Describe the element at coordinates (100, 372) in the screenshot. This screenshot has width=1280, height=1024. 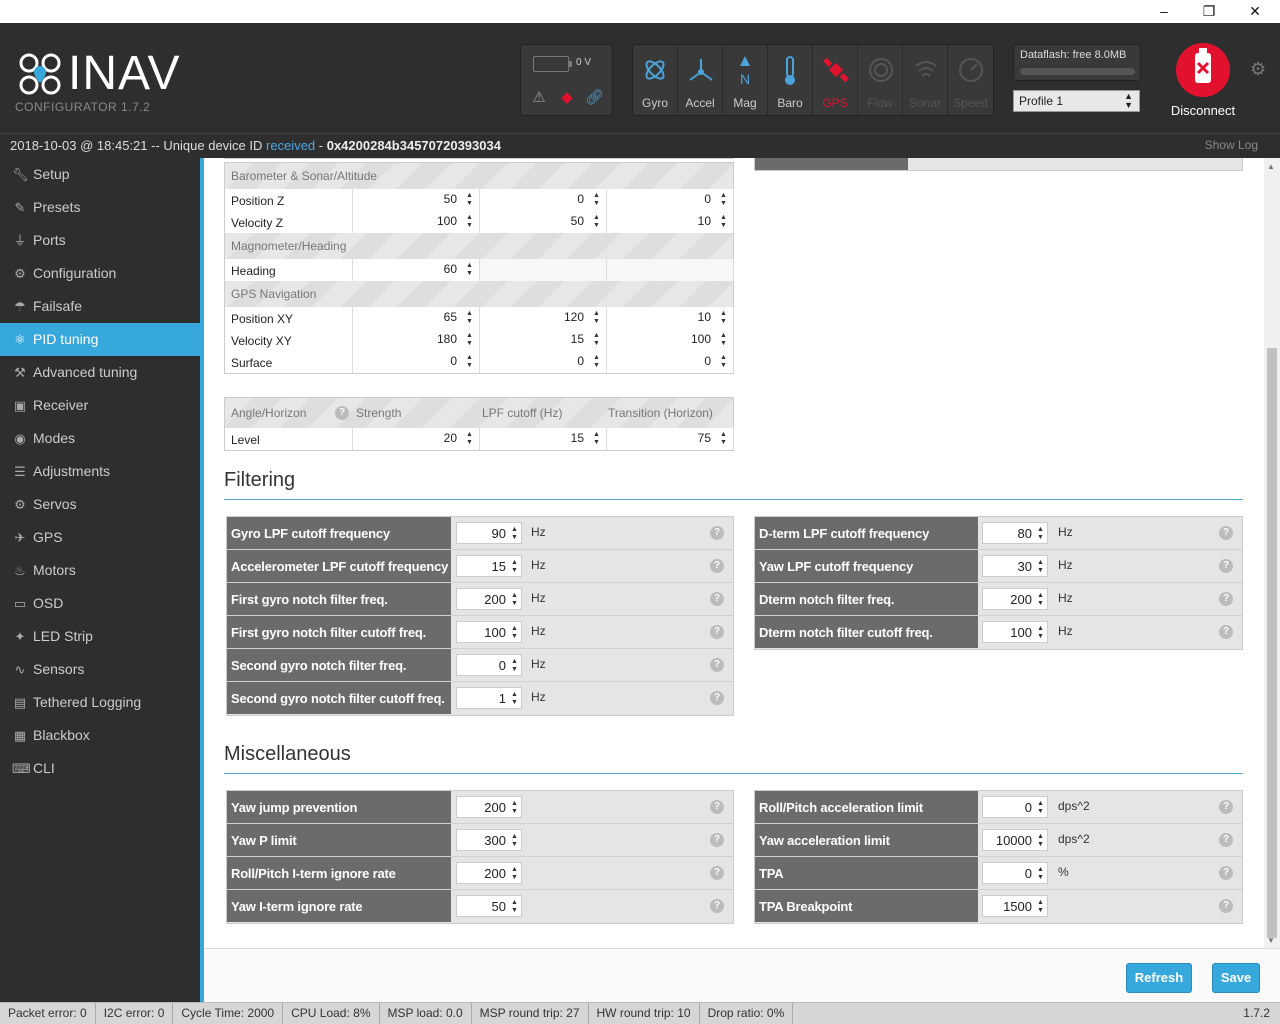
I see `sidebar-item-advanced-tuning: ⚒ Advanced tuning` at that location.